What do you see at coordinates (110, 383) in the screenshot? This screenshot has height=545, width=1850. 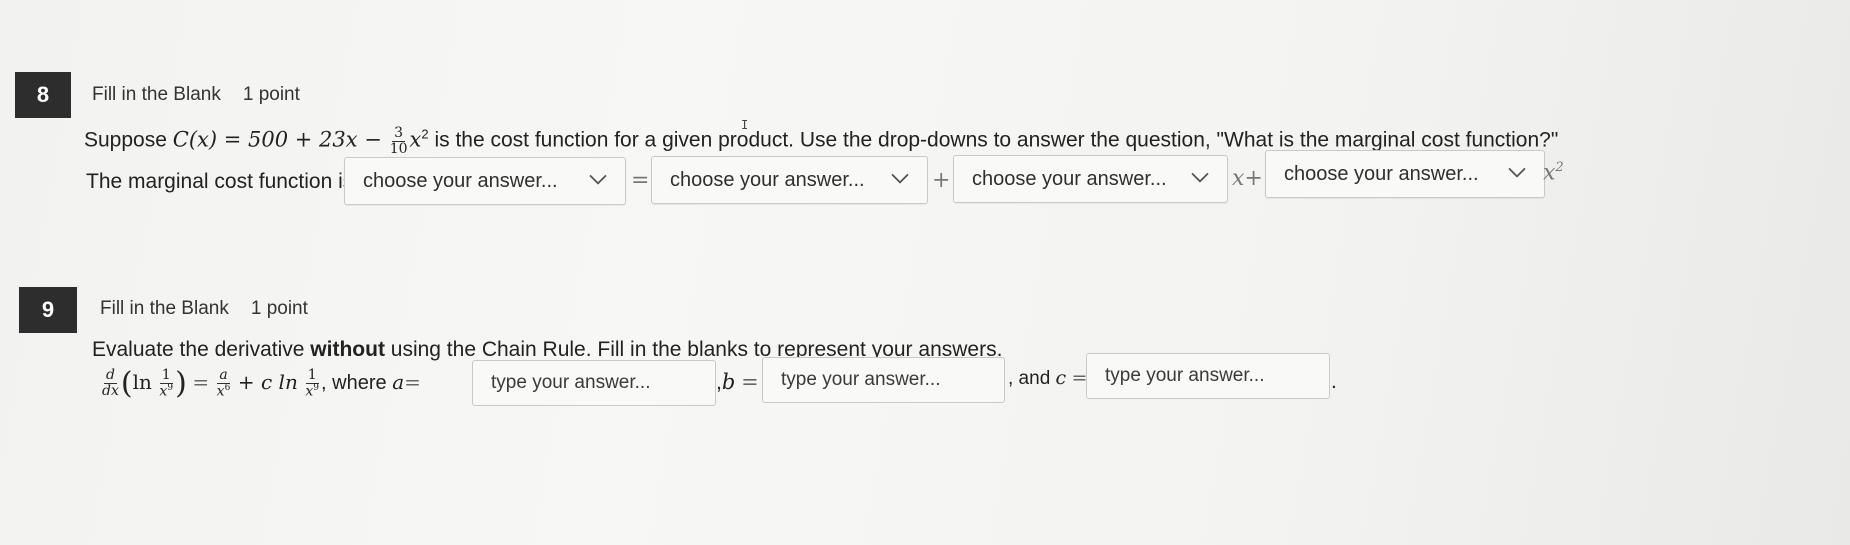 I see `d-dx-operator: d dx` at bounding box center [110, 383].